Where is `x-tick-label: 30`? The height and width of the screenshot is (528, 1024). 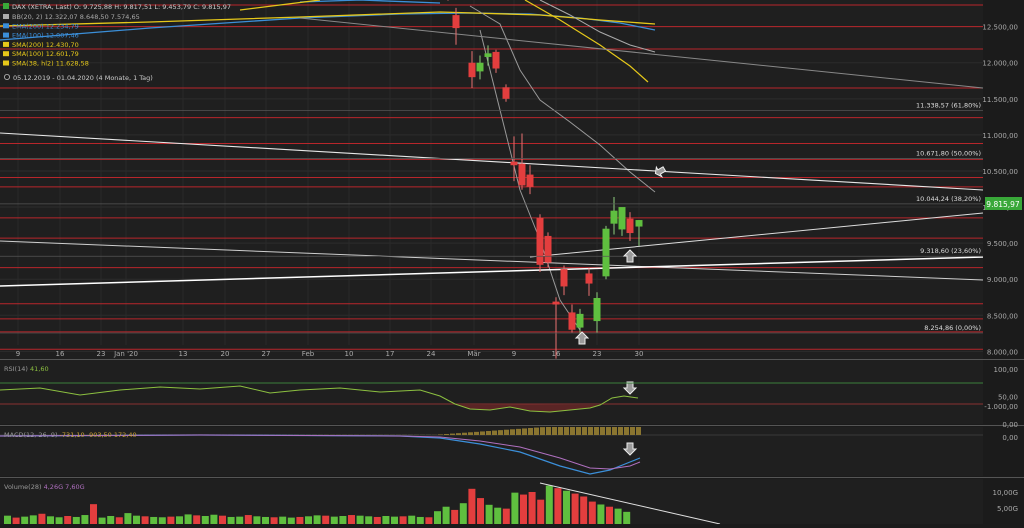 x-tick-label: 30 is located at coordinates (639, 354).